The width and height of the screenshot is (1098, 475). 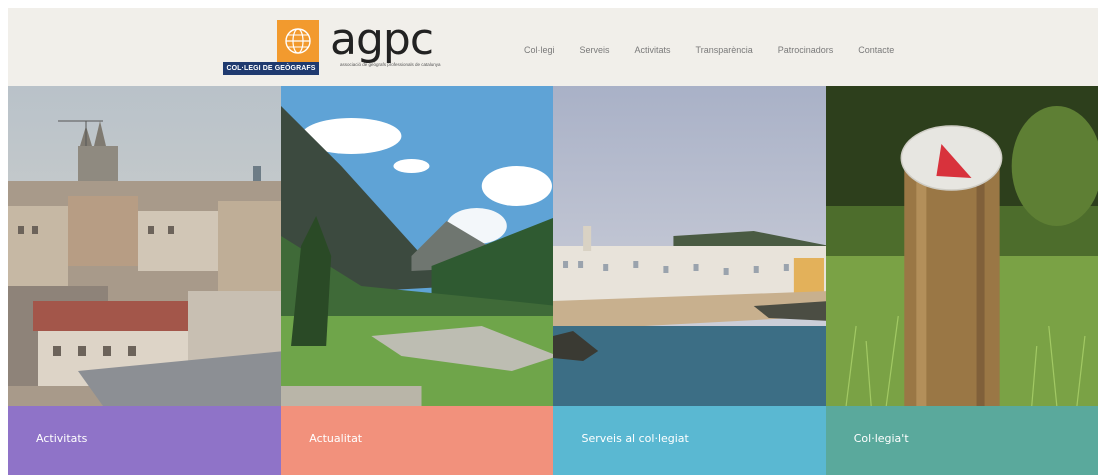 What do you see at coordinates (653, 50) in the screenshot?
I see `nav-item-activitats: Activitats` at bounding box center [653, 50].